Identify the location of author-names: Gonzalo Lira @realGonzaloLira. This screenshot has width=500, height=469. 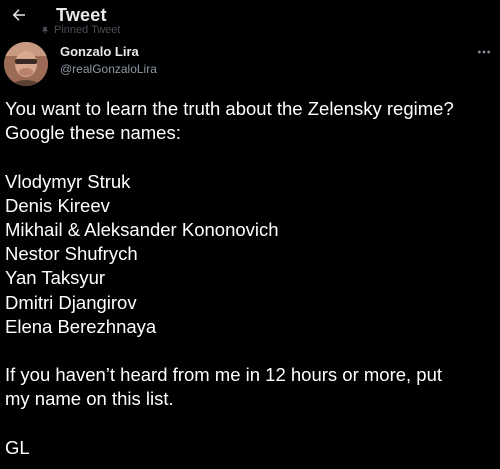
(108, 61).